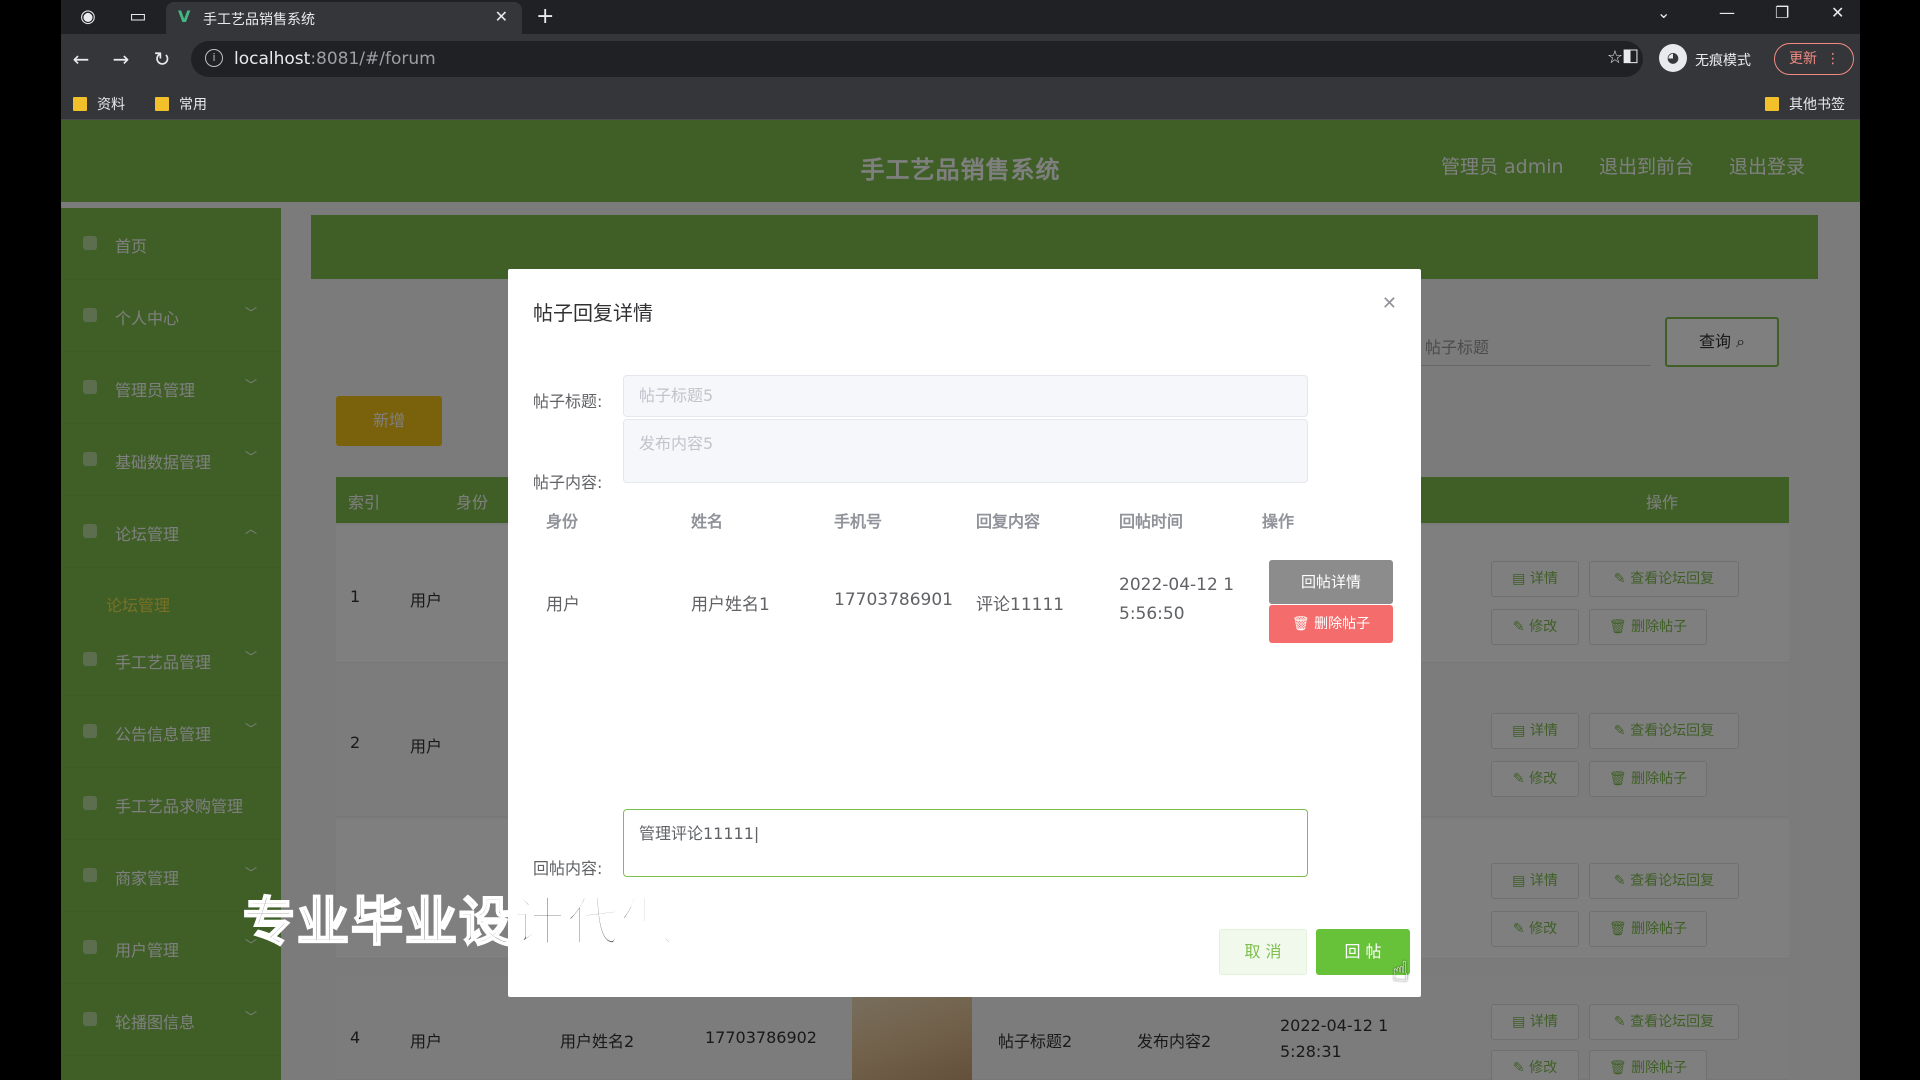  Describe the element at coordinates (593, 313) in the screenshot. I see `dialog-title: 帖子回复详情` at that location.